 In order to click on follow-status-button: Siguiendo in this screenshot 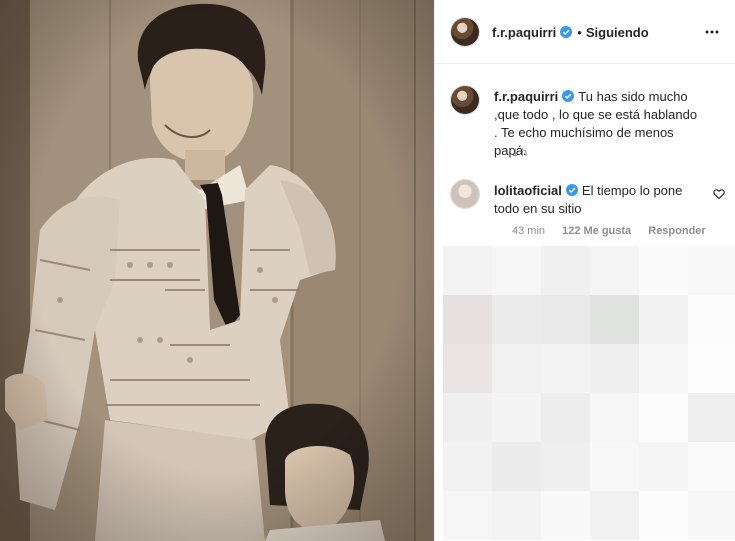, I will do `click(617, 32)`.